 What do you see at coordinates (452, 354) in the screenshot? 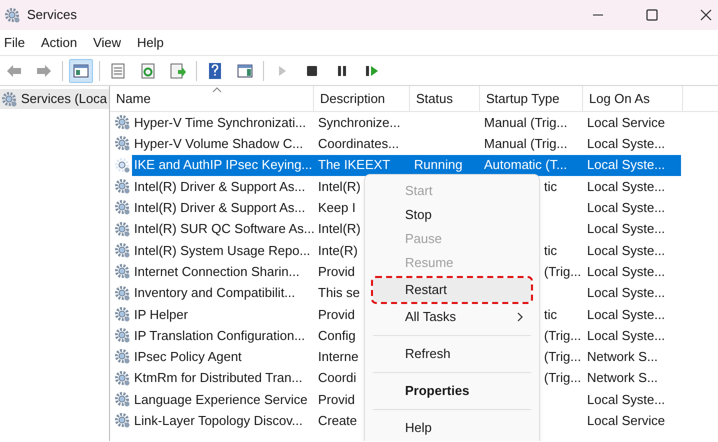
I see `menu-item: Refresh` at bounding box center [452, 354].